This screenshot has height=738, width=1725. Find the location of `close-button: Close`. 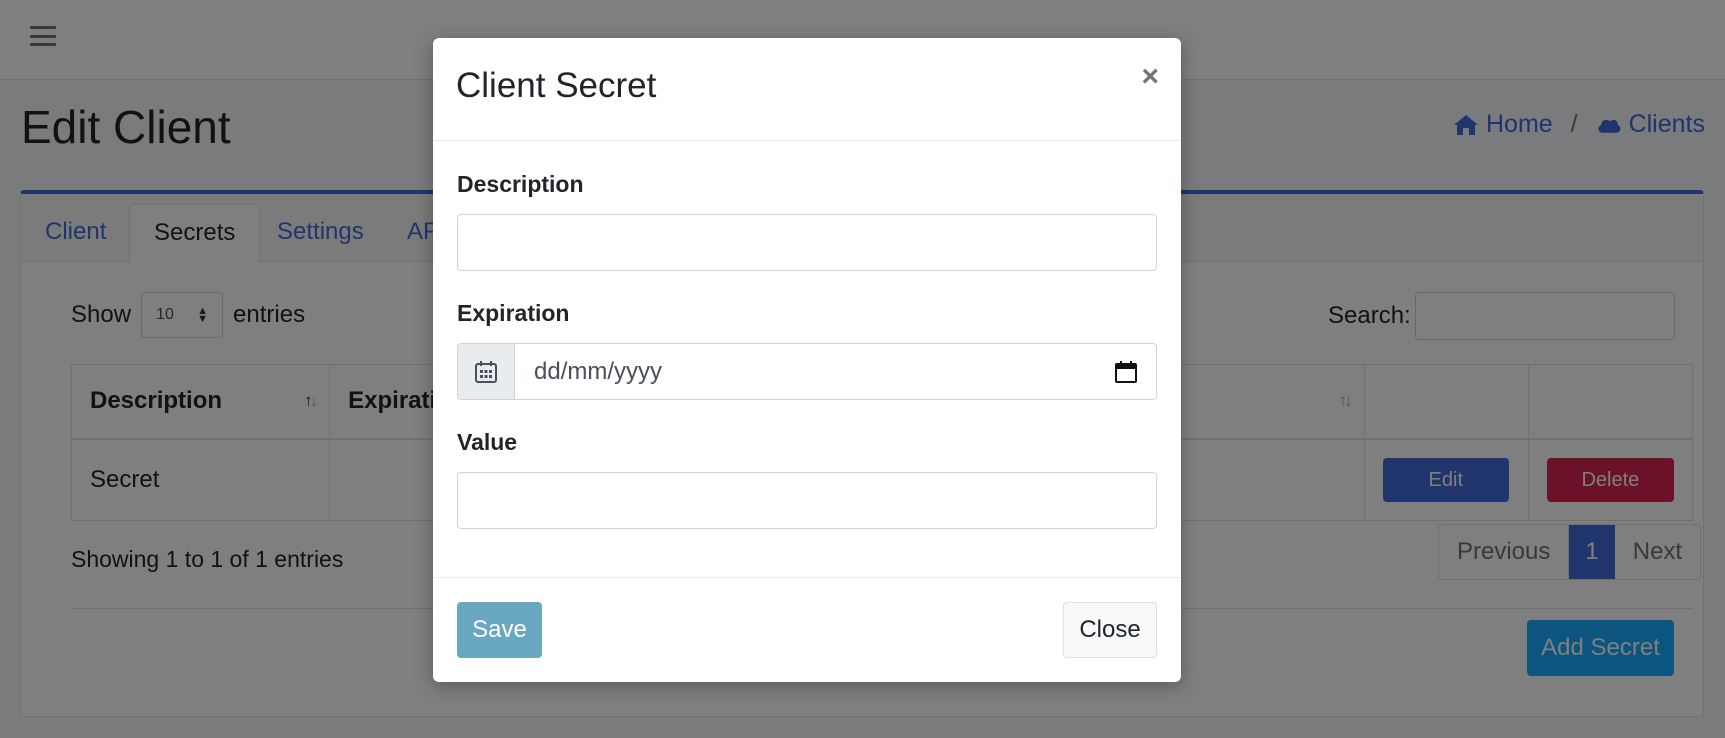

close-button: Close is located at coordinates (1110, 630).